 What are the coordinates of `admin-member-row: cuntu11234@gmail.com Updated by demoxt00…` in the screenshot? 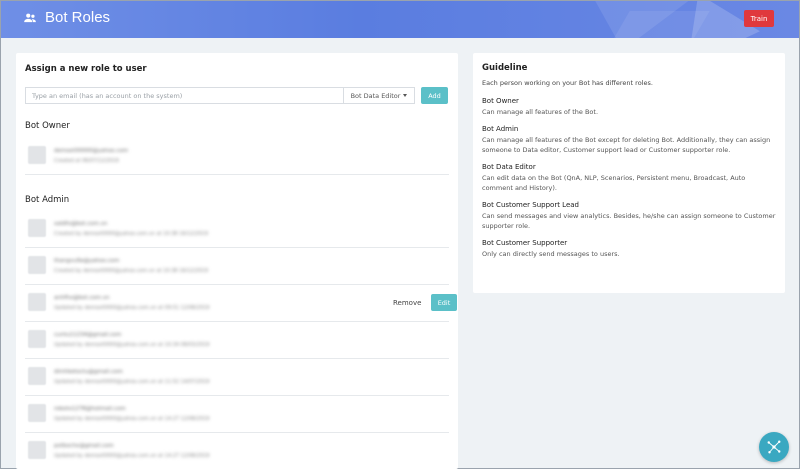 It's located at (237, 341).